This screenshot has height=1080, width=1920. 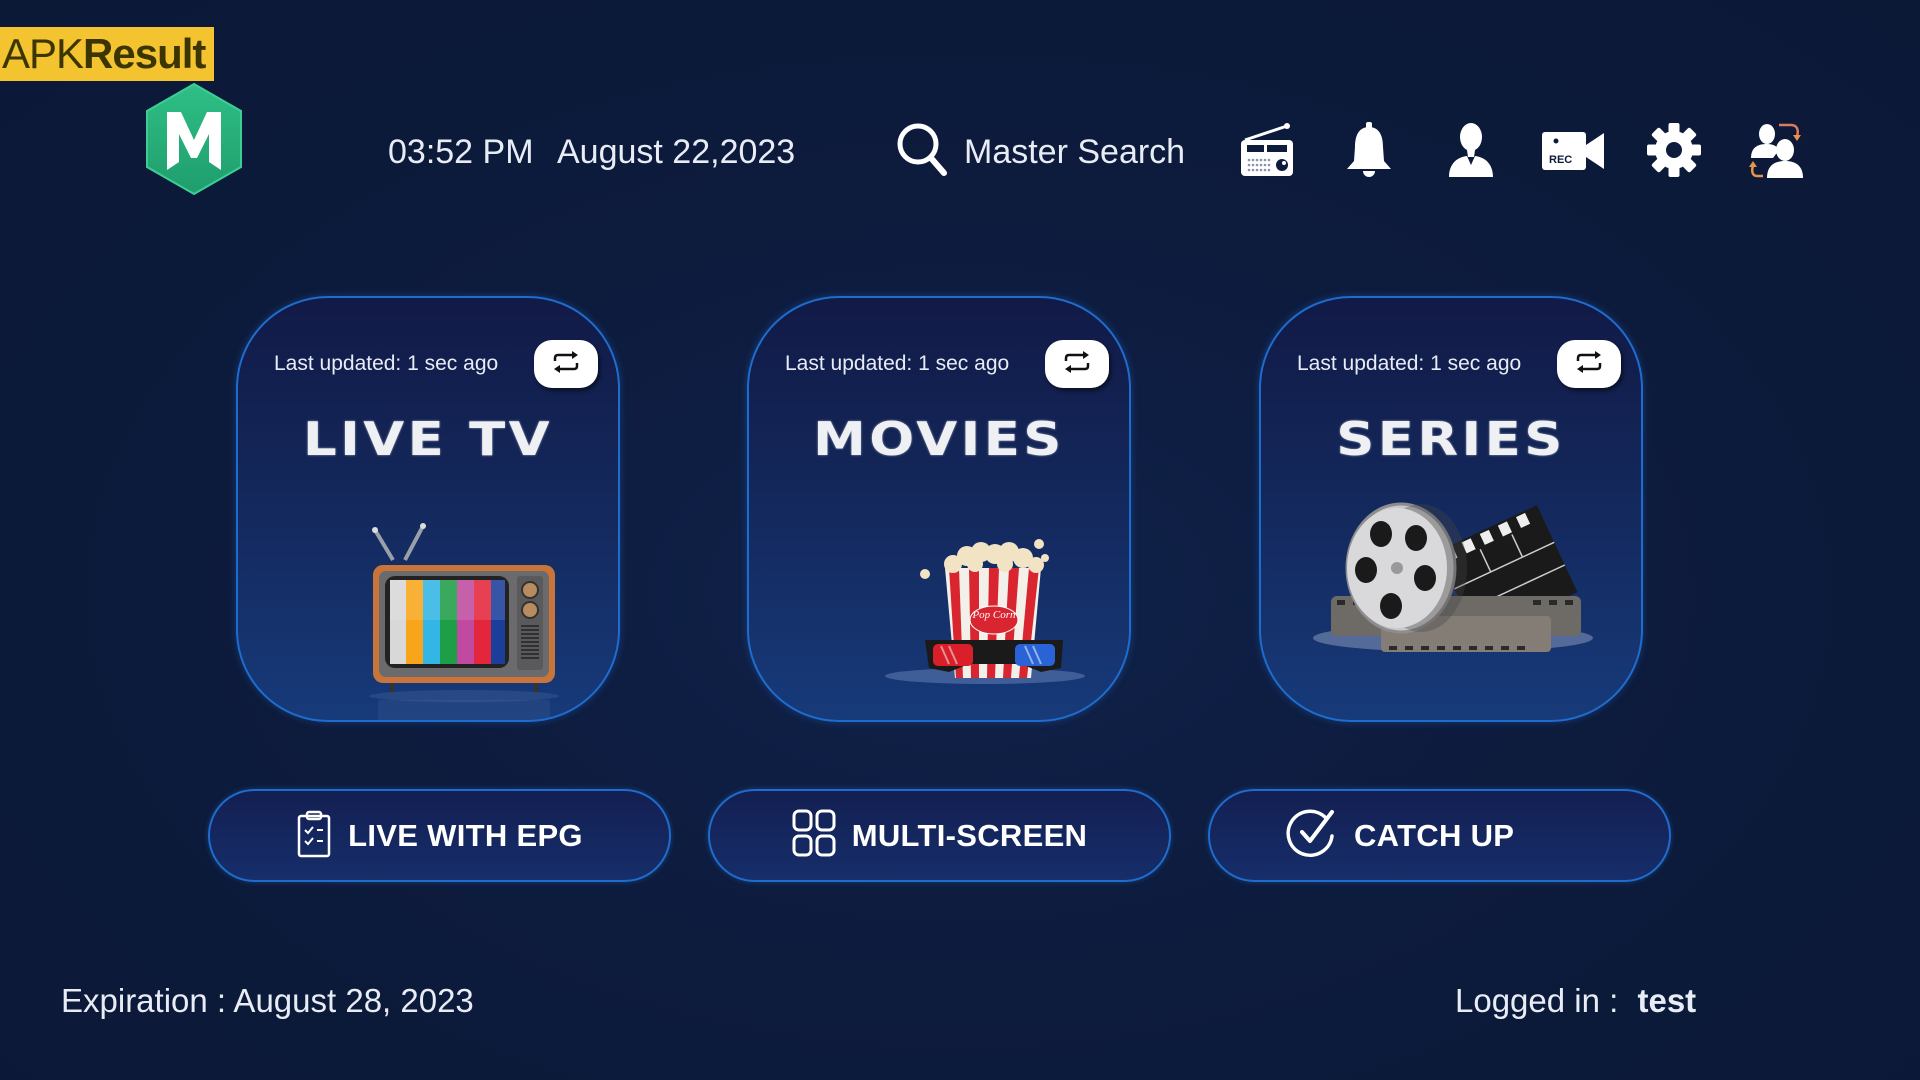 I want to click on switch-user-button, so click(x=1777, y=152).